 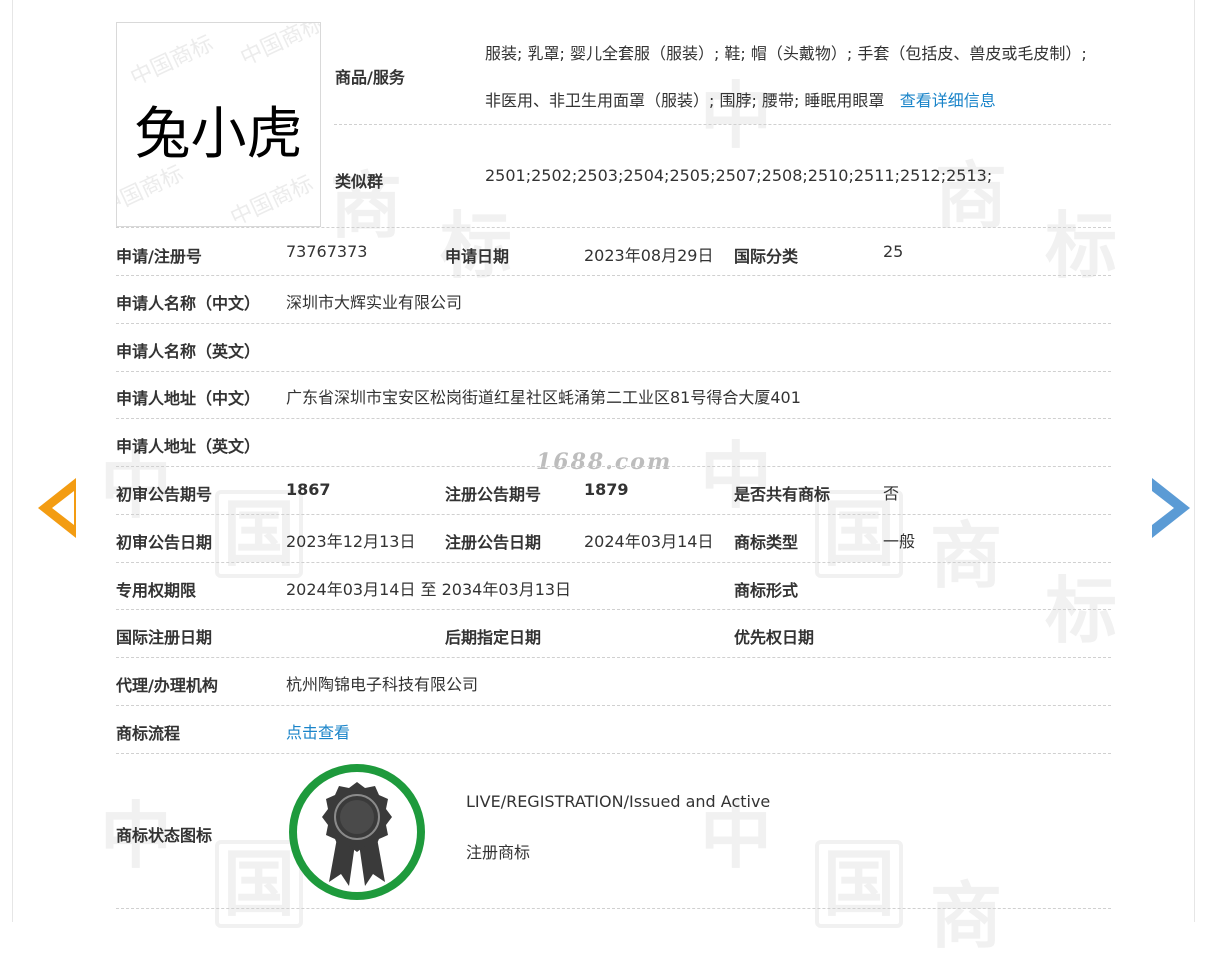 I want to click on status-icon-label: 商标状态图标, so click(x=164, y=835).